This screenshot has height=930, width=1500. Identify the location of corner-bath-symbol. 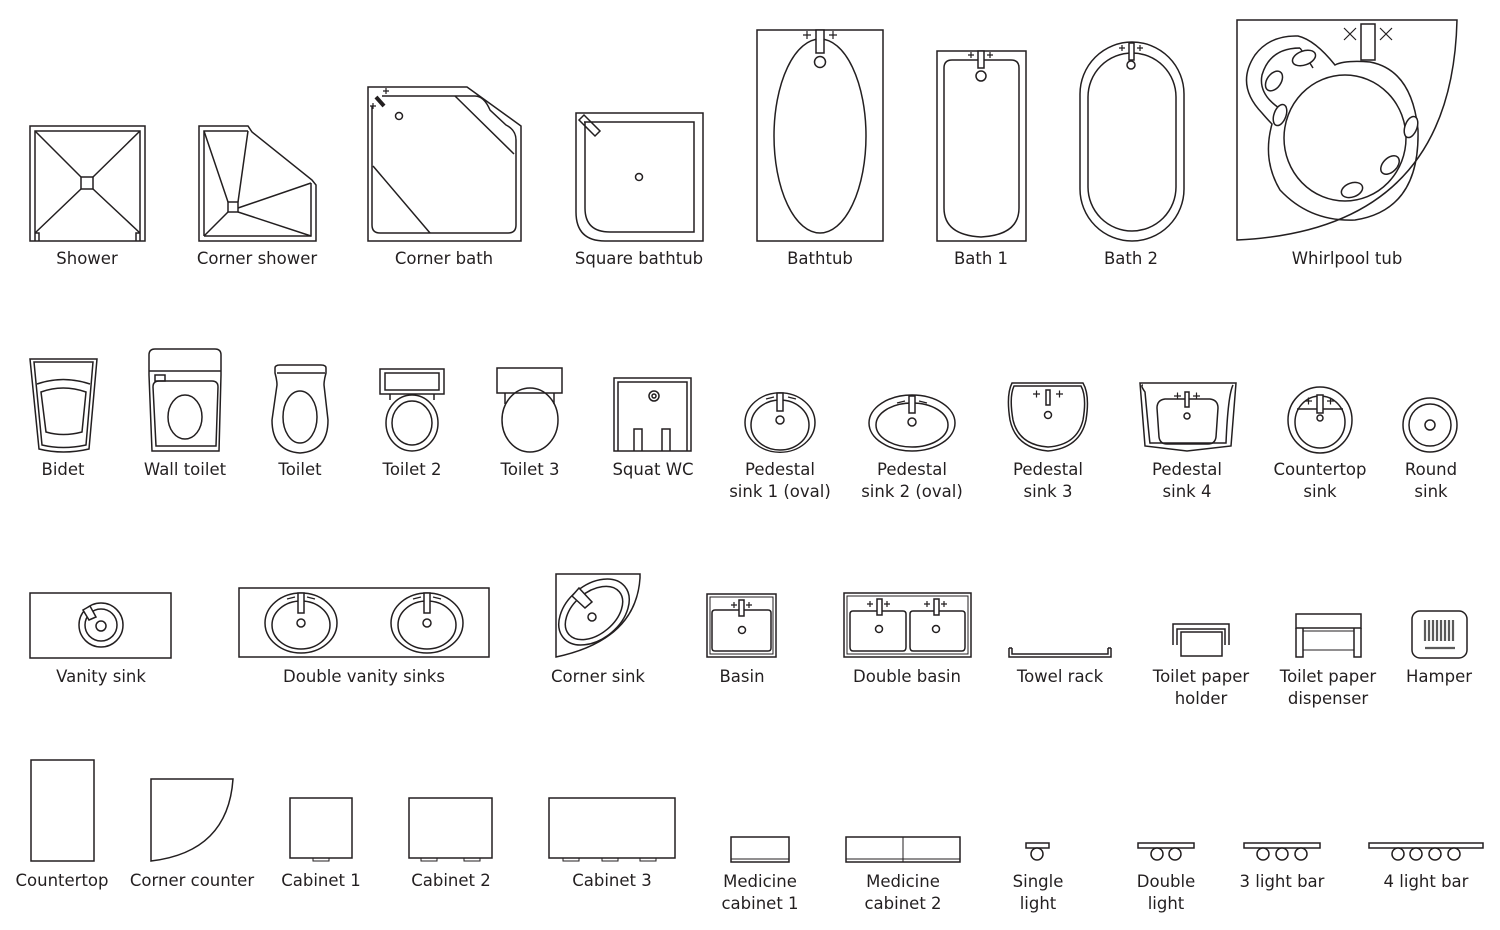
(444, 164).